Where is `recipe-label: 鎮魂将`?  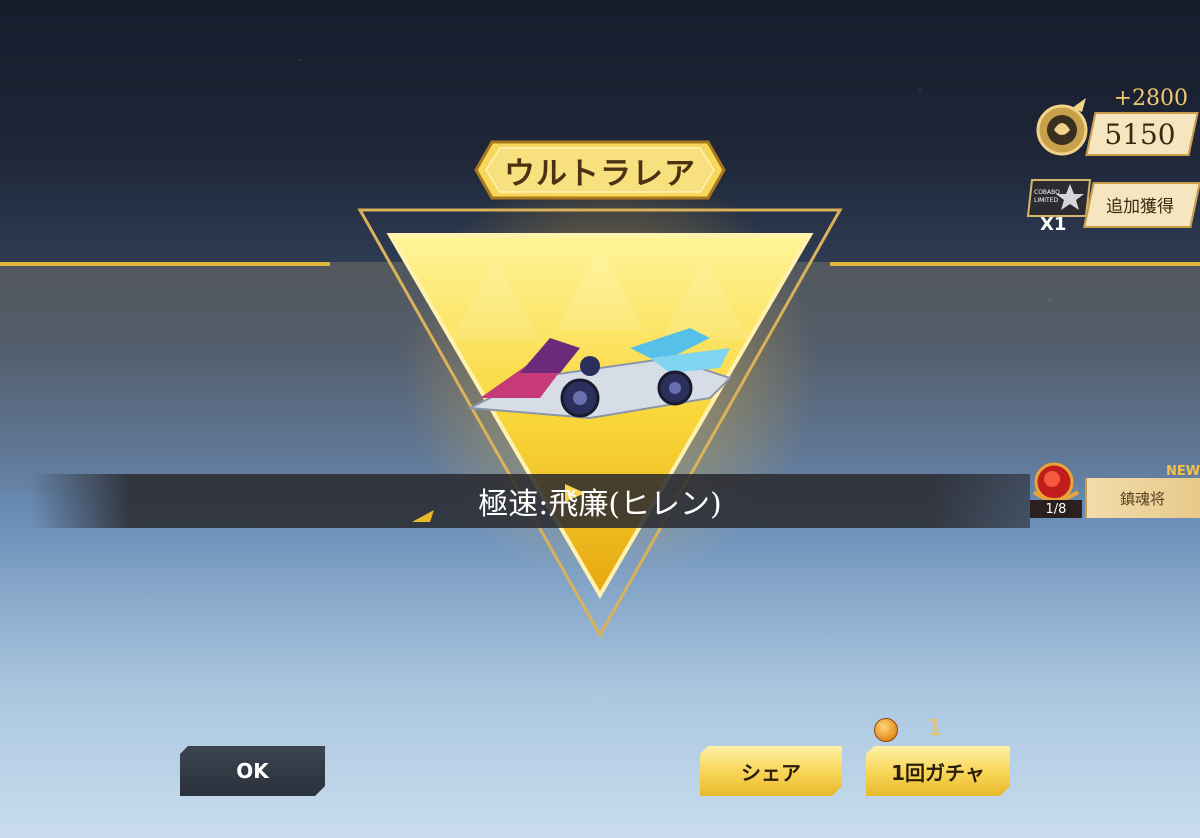
recipe-label: 鎮魂将 is located at coordinates (1142, 498).